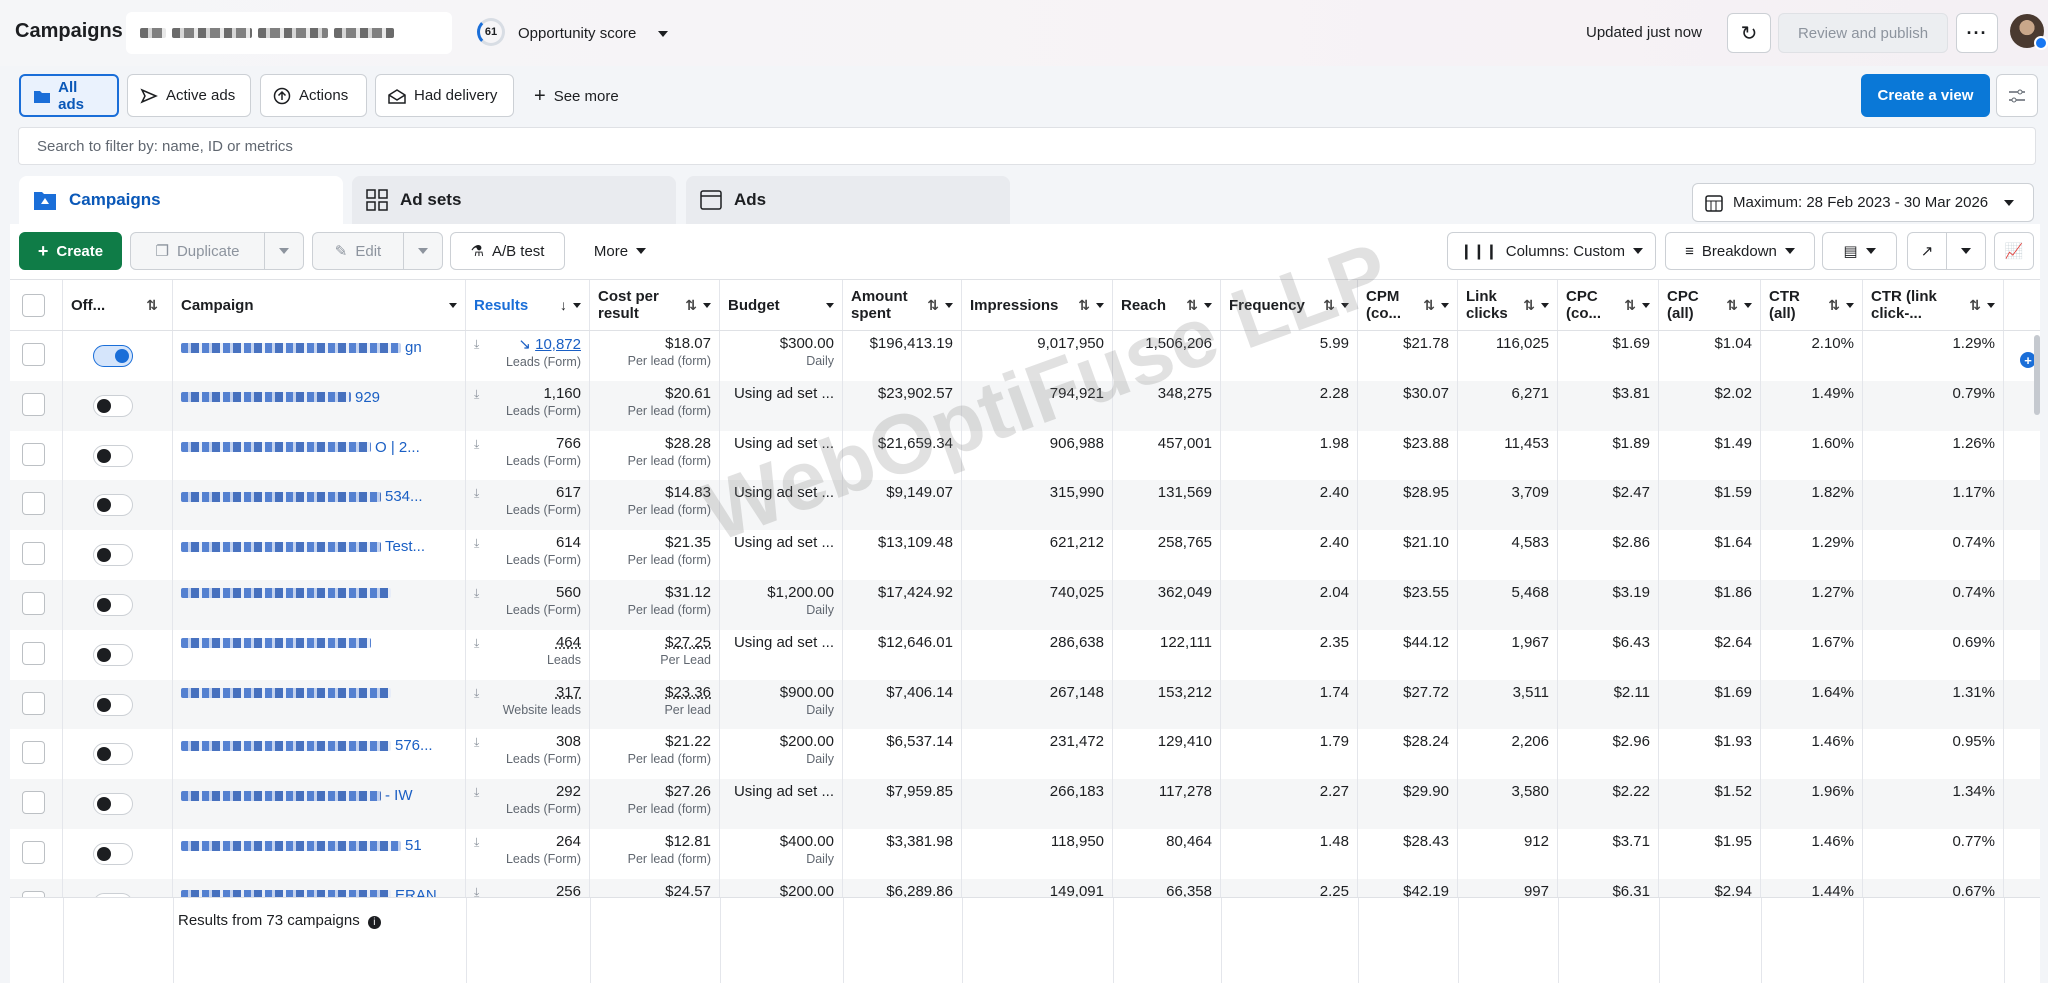 The height and width of the screenshot is (983, 2048). Describe the element at coordinates (507, 251) in the screenshot. I see `ab-test-button: ⚗ A/B test` at that location.